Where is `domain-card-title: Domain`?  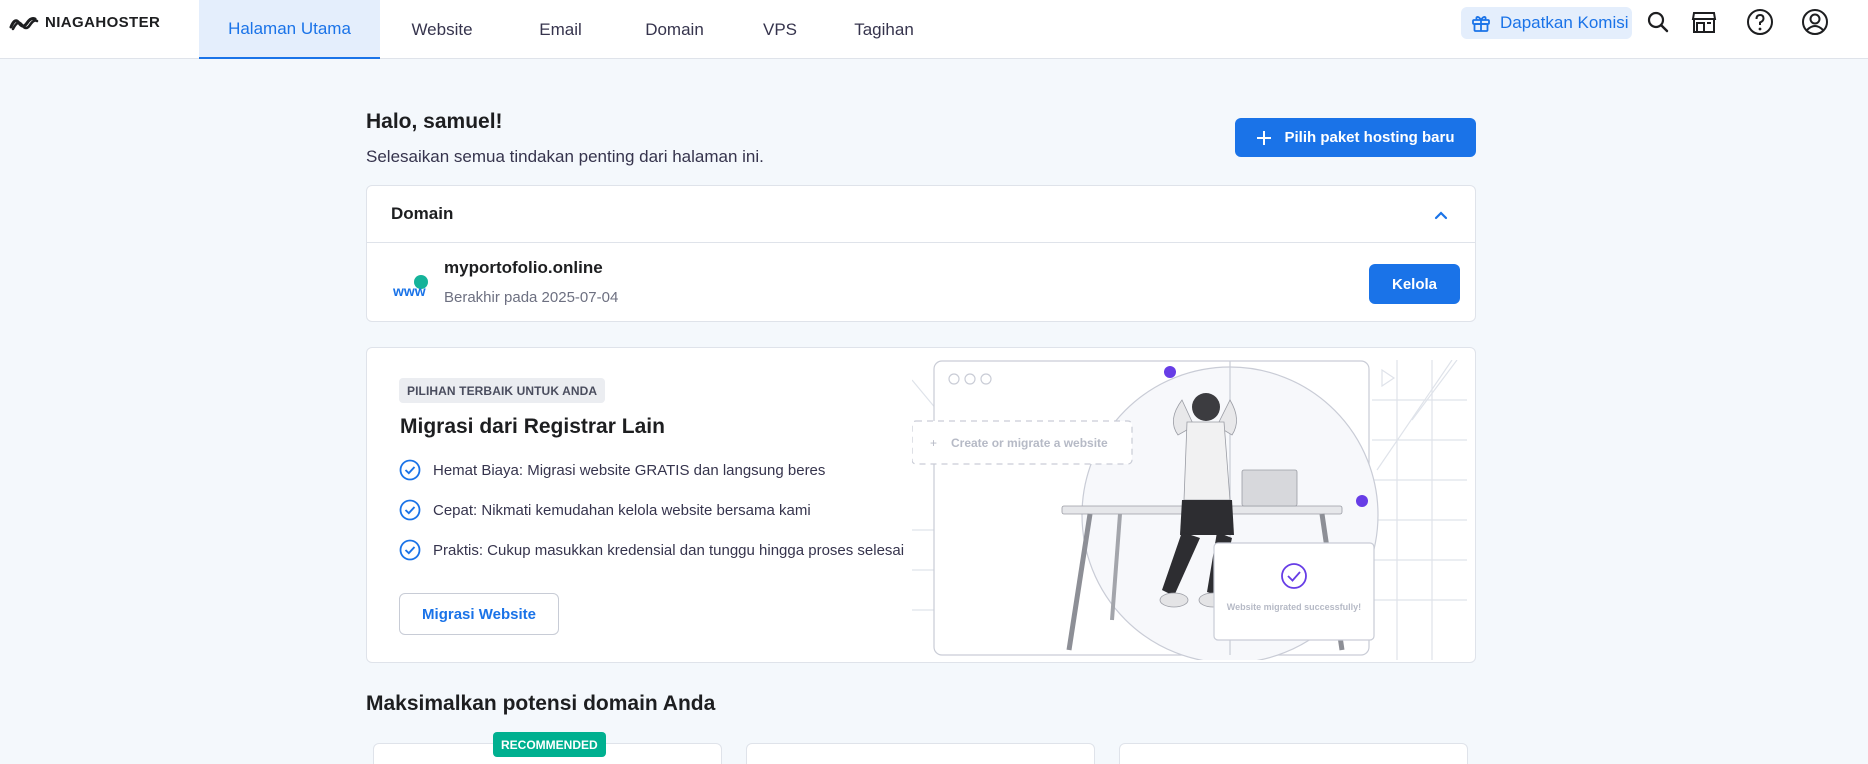
domain-card-title: Domain is located at coordinates (422, 213).